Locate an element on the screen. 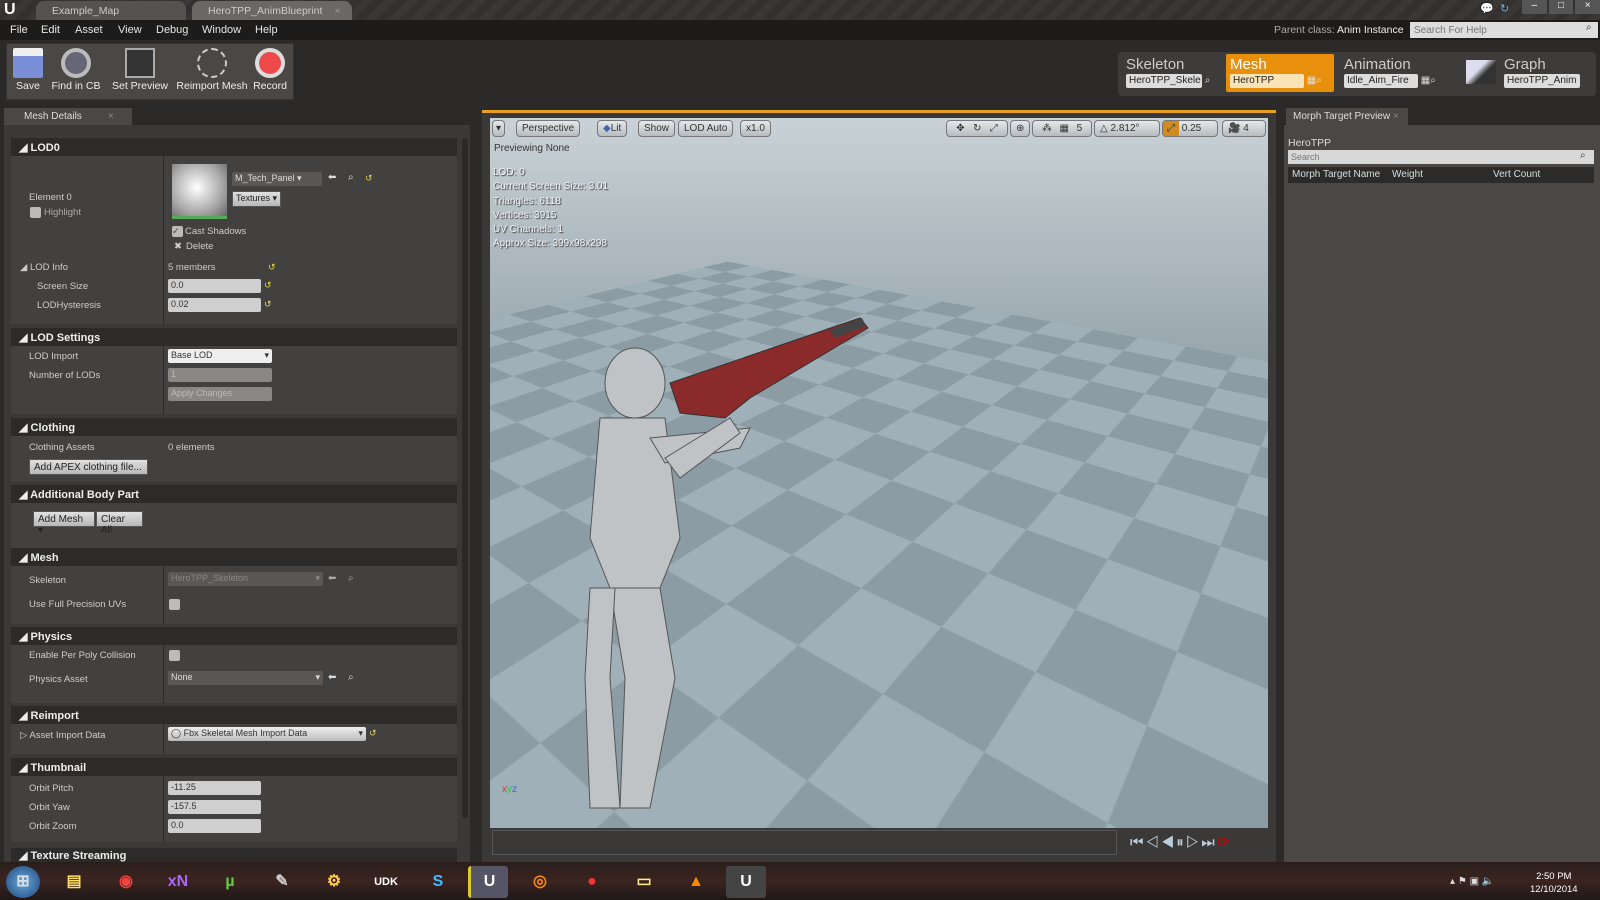  mode-asset-field: Idle_Aim_Fire is located at coordinates (1381, 81).